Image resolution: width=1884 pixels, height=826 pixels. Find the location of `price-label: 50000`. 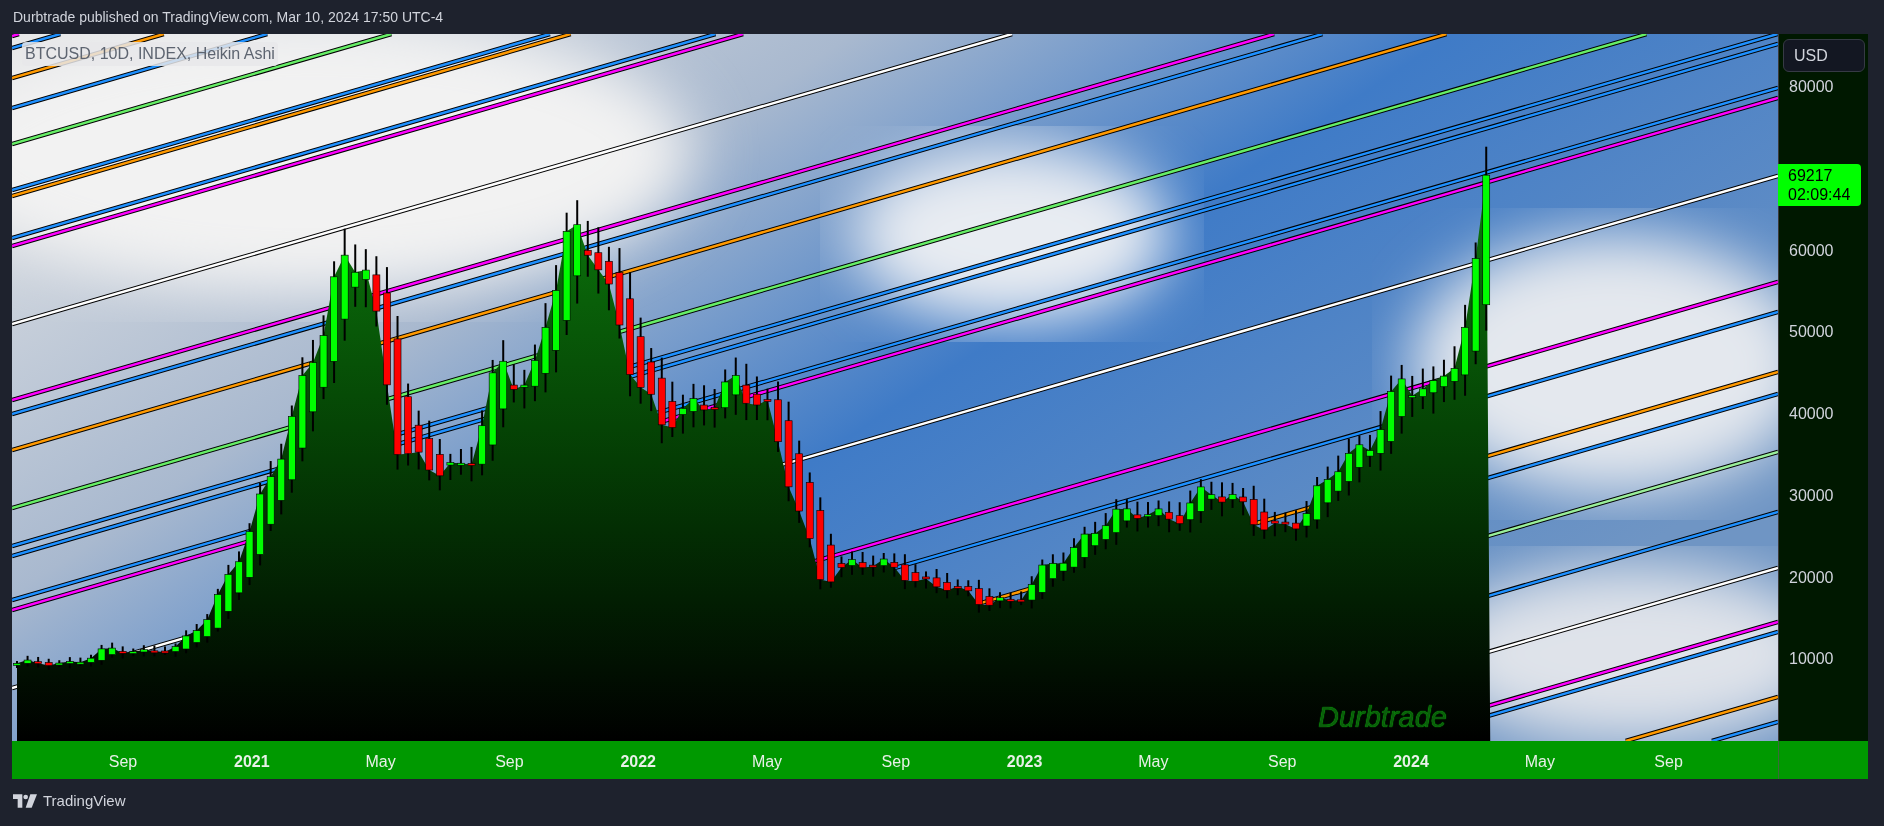

price-label: 50000 is located at coordinates (1811, 332).